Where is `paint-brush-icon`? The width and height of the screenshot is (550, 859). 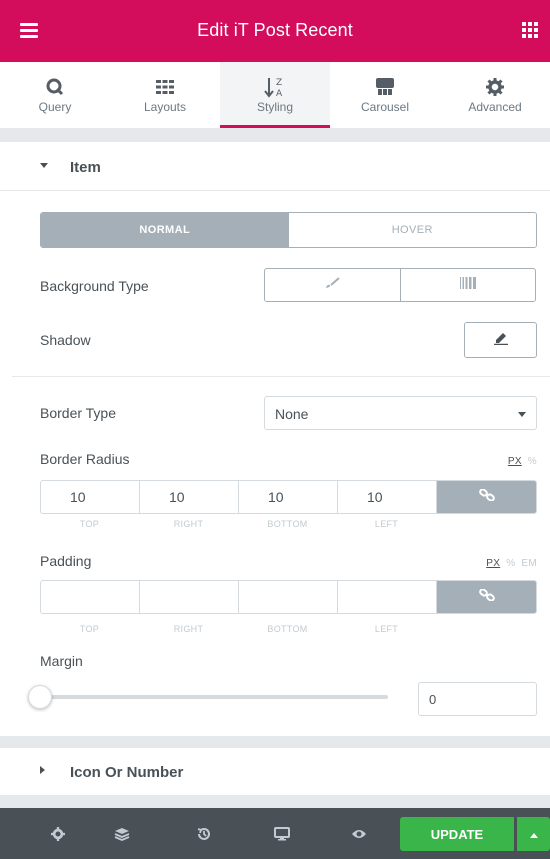
paint-brush-icon is located at coordinates (332, 285).